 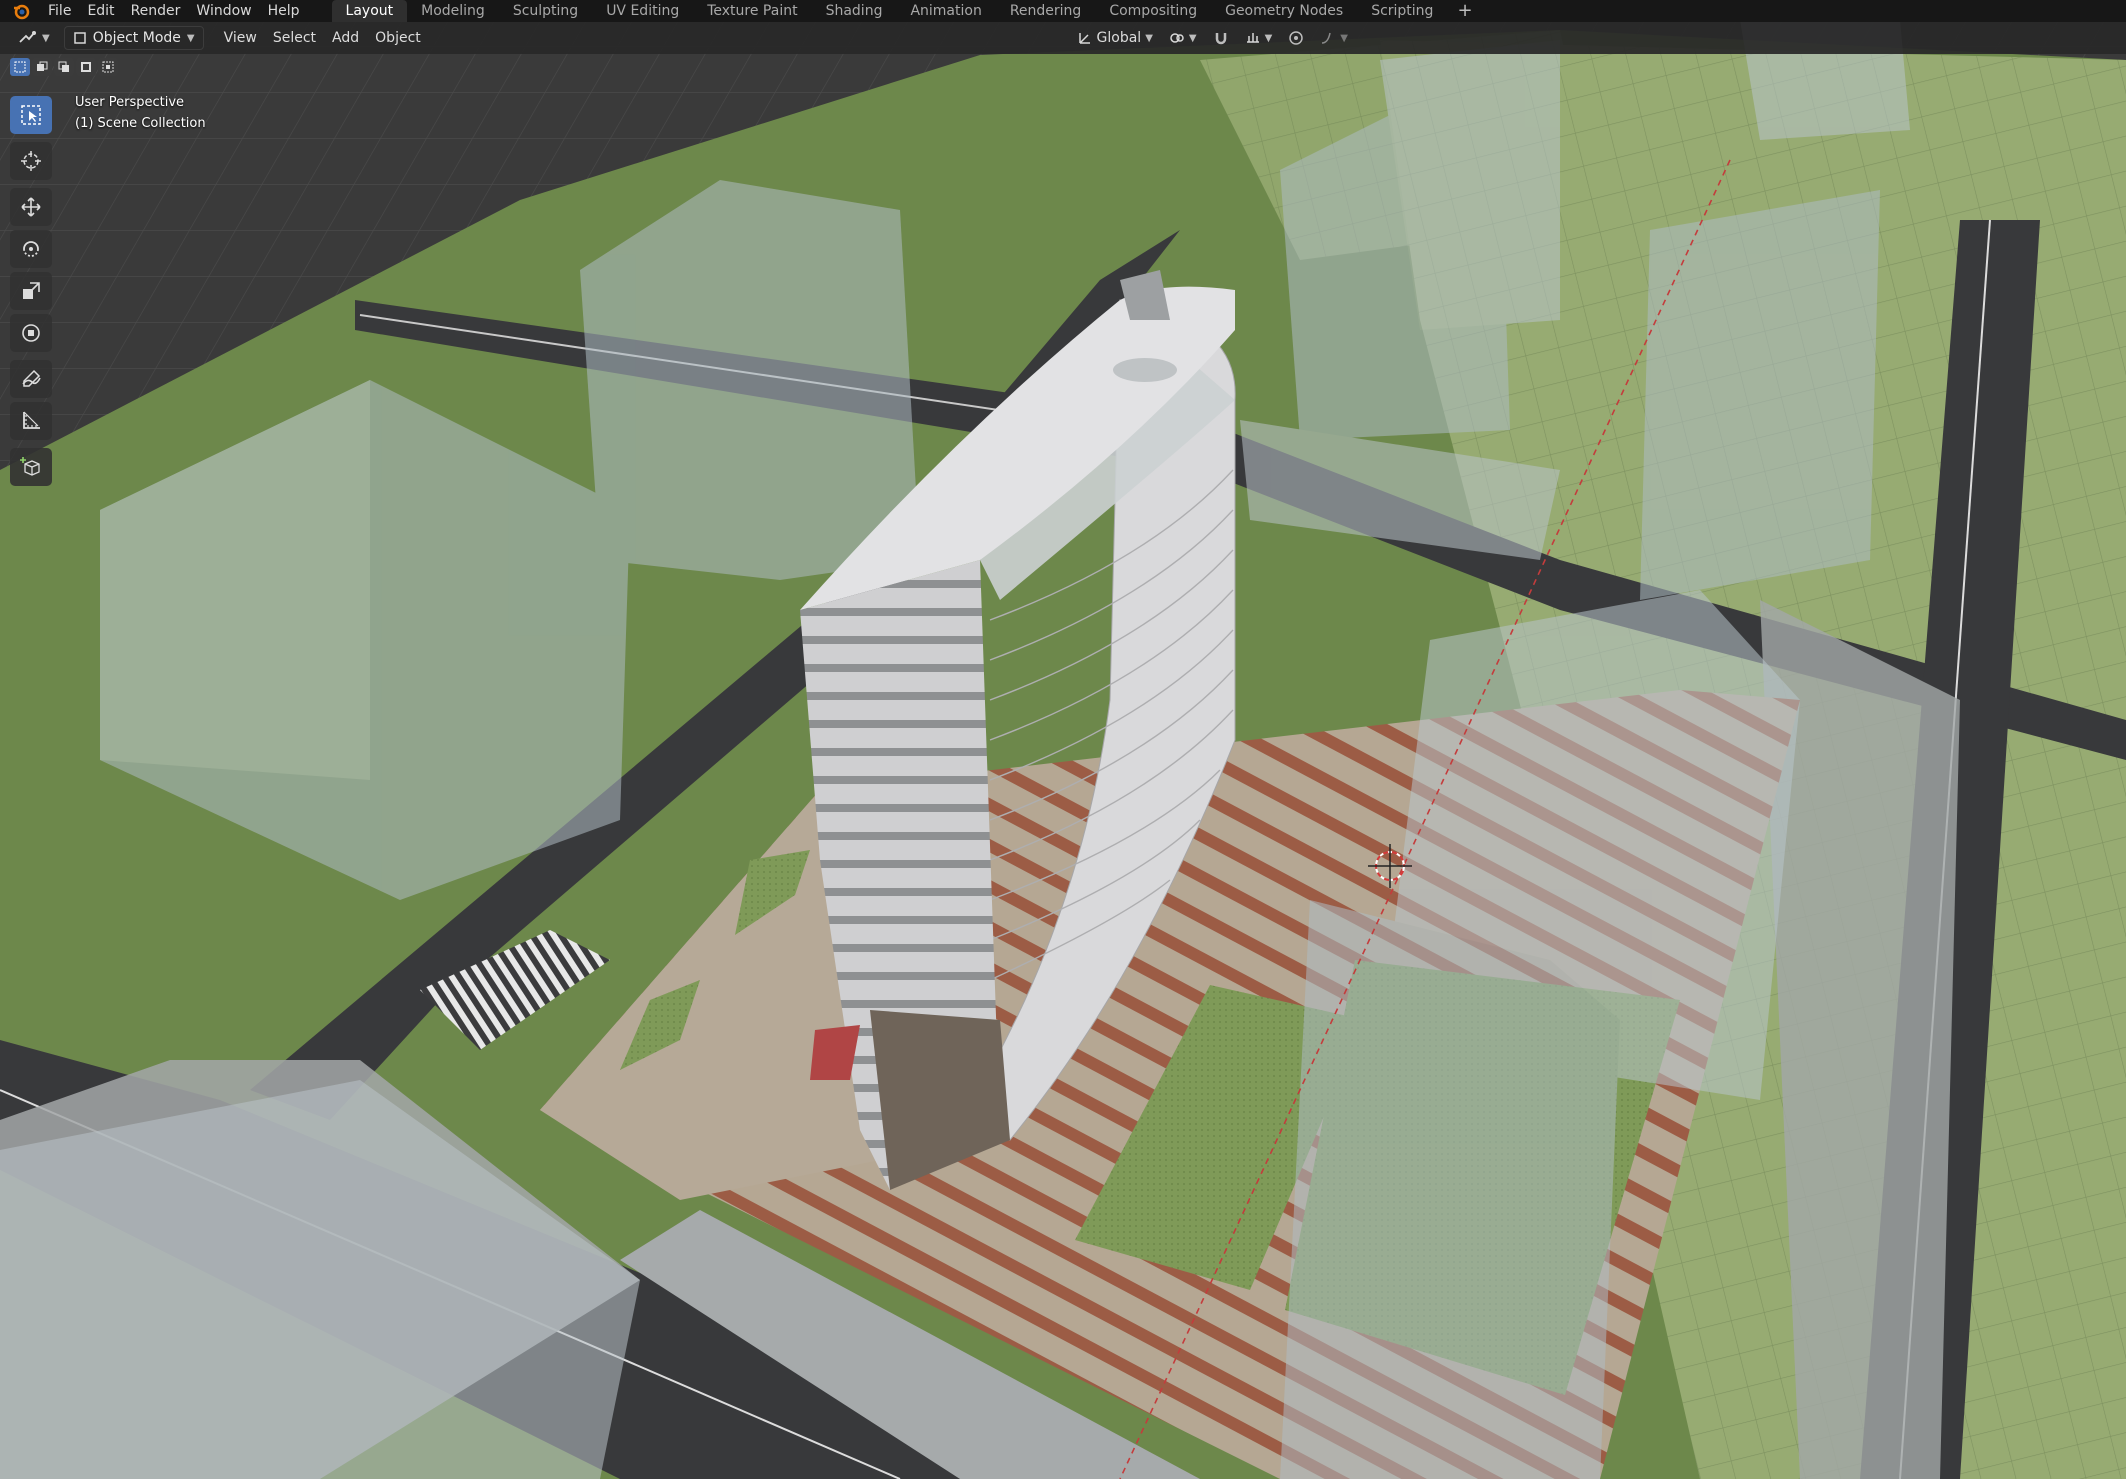 What do you see at coordinates (27, 37) in the screenshot?
I see `editor-type-icon` at bounding box center [27, 37].